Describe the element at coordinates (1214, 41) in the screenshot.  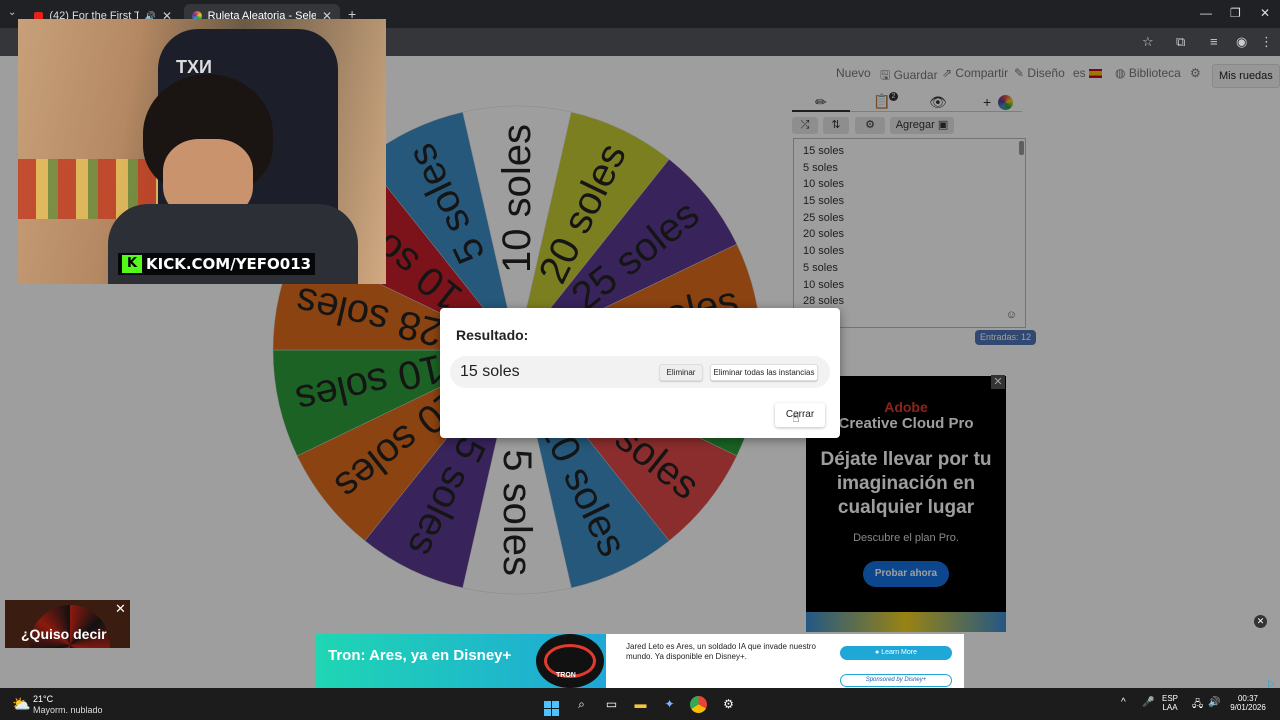
I see `reading-list-icon: ≡` at that location.